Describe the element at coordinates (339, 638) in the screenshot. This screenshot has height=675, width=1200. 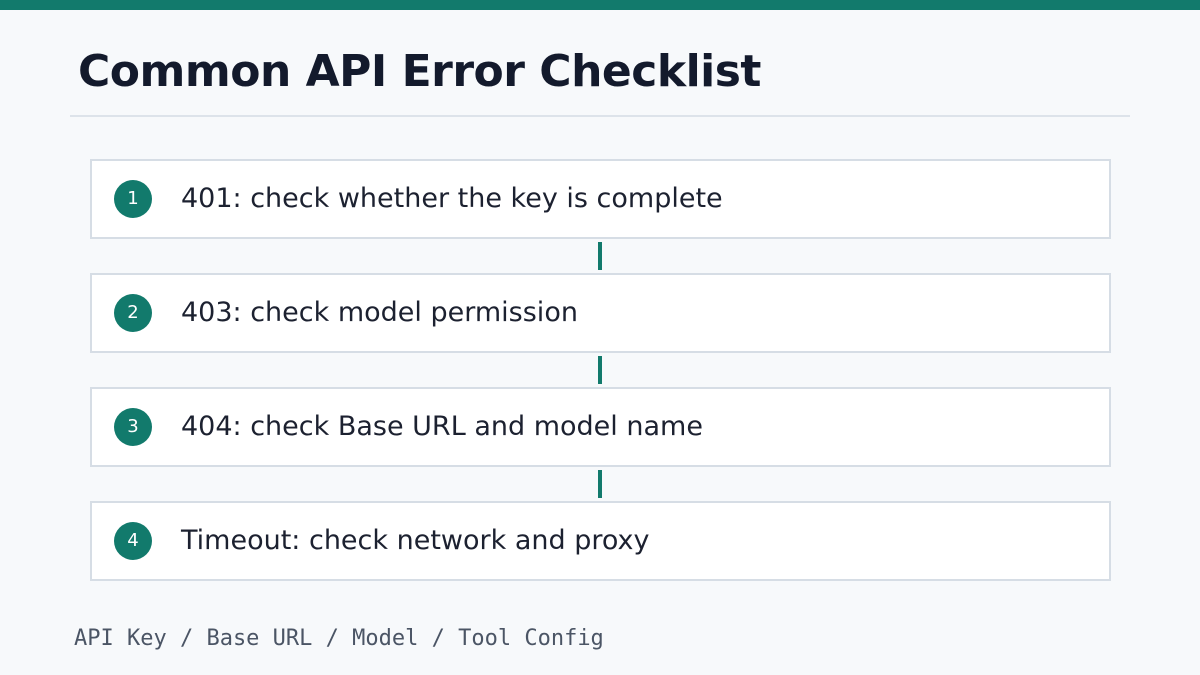
I see `footer-config-note: API Key / Base URL / Model / Tool Config` at that location.